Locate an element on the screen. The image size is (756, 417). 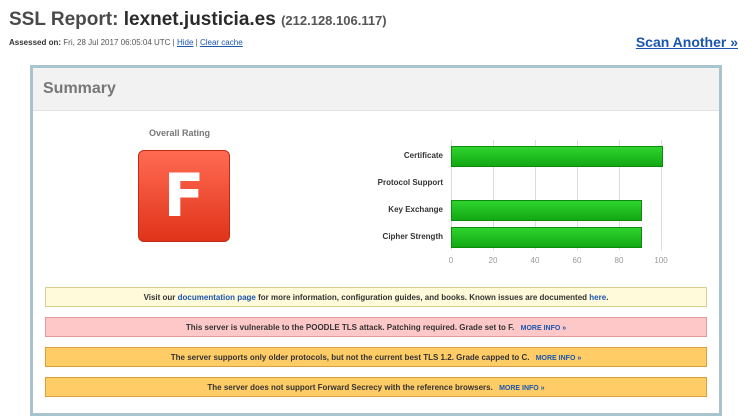
hostname: lexnet.justicia.es is located at coordinates (199, 19).